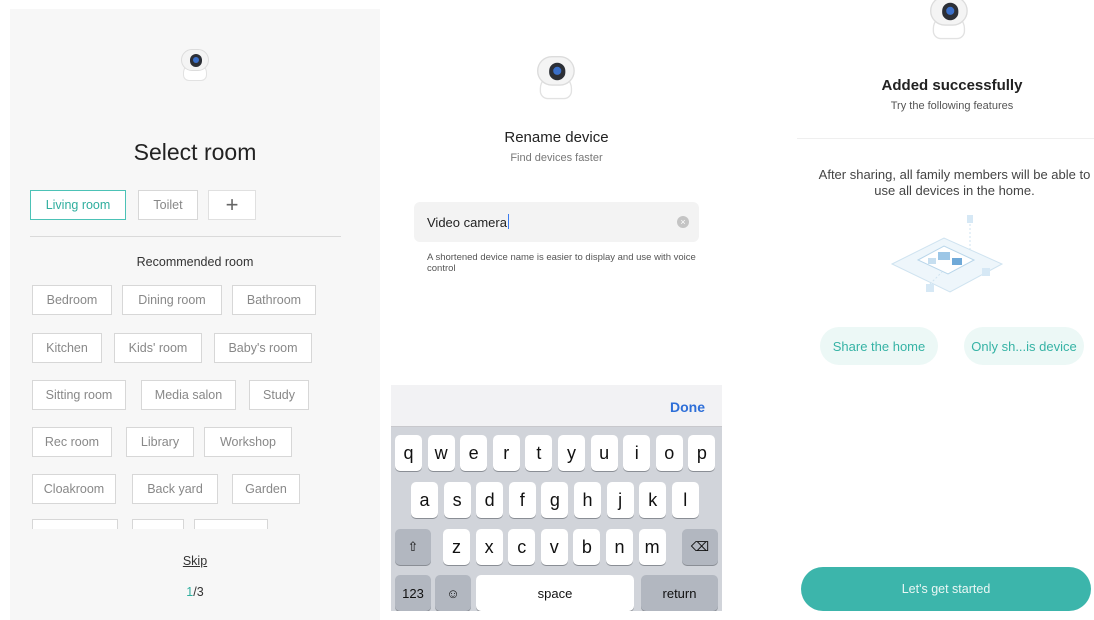 The height and width of the screenshot is (620, 1094). Describe the element at coordinates (172, 300) in the screenshot. I see `recommended-room-chip: Dining room` at that location.